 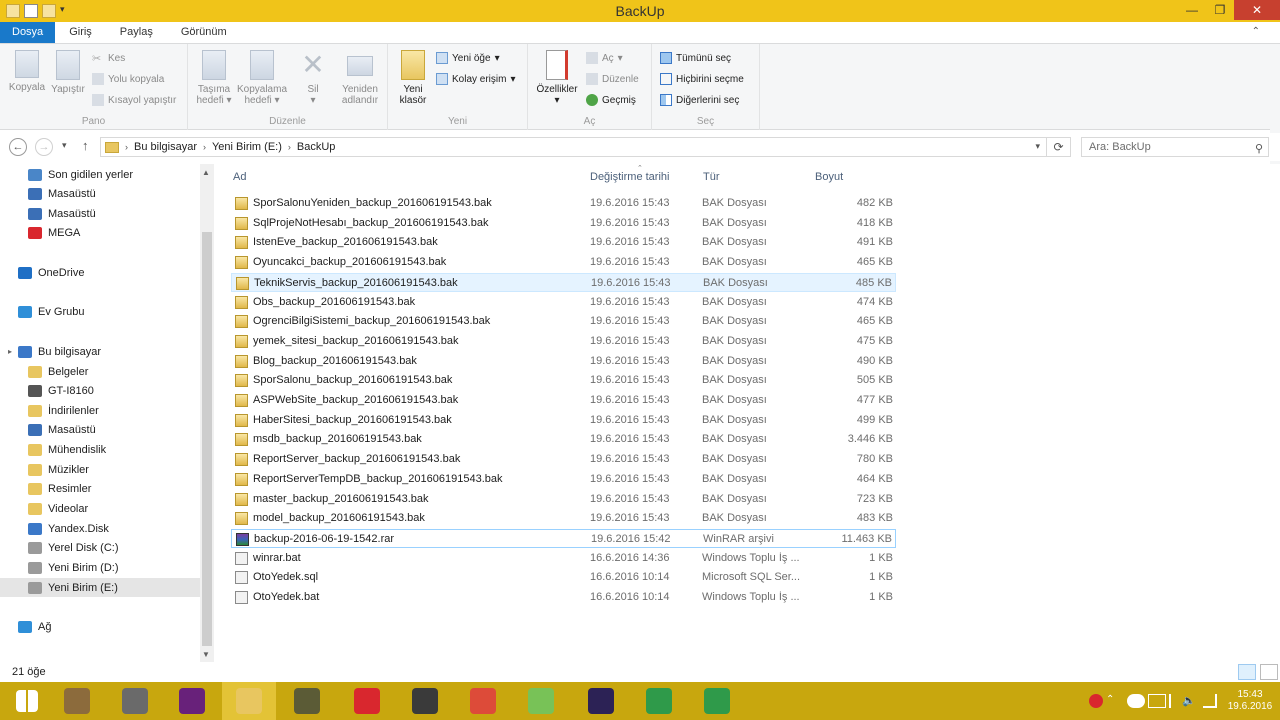 What do you see at coordinates (483, 701) in the screenshot?
I see `chrome-icon` at bounding box center [483, 701].